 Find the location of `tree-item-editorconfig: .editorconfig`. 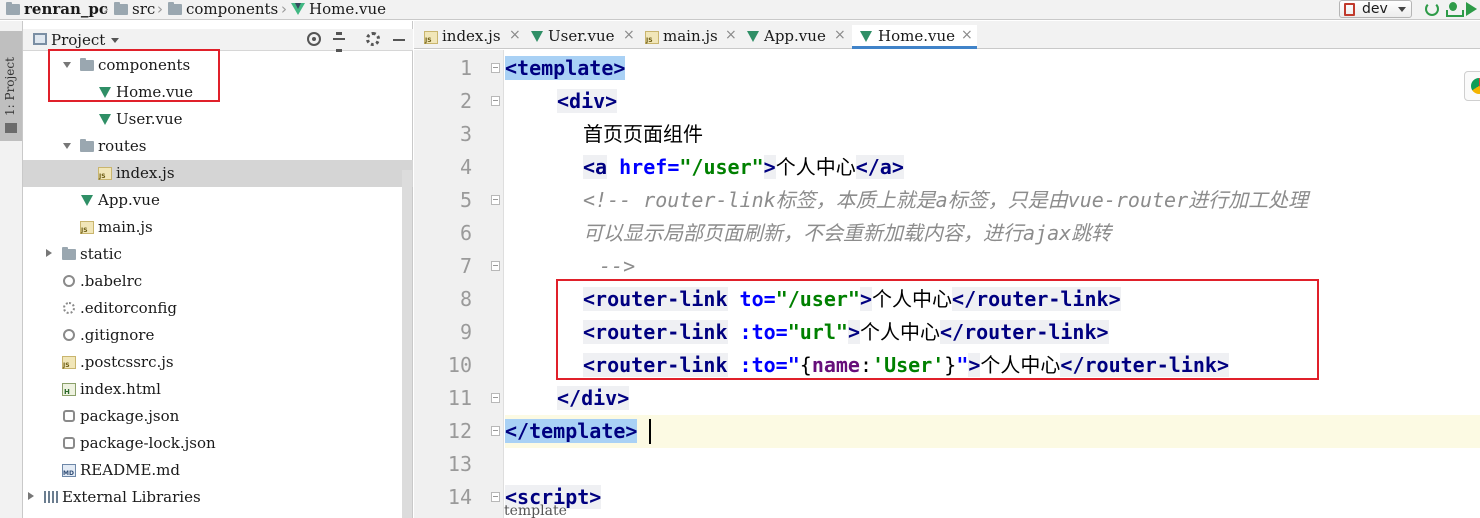

tree-item-editorconfig: .editorconfig is located at coordinates (218, 308).